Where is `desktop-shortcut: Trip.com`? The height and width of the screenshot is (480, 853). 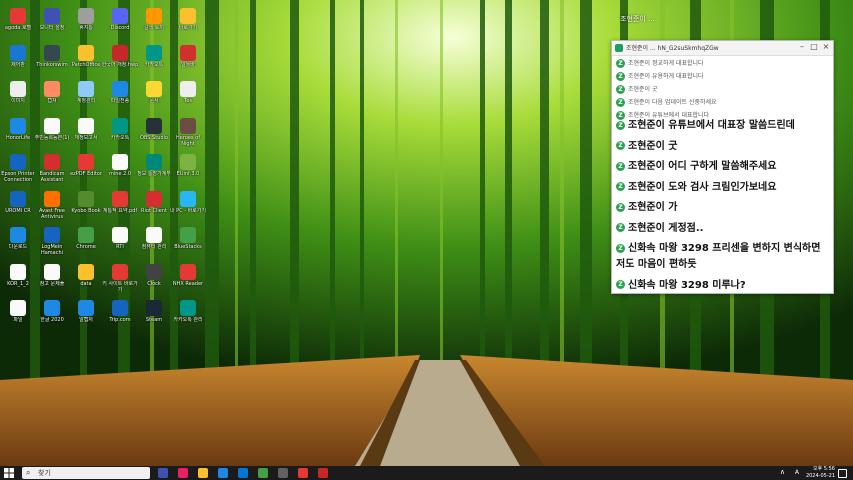 desktop-shortcut: Trip.com is located at coordinates (120, 314).